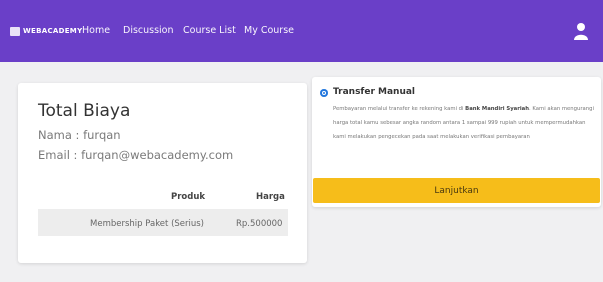 Image resolution: width=603 pixels, height=282 pixels. I want to click on table-header-product: Produk, so click(188, 197).